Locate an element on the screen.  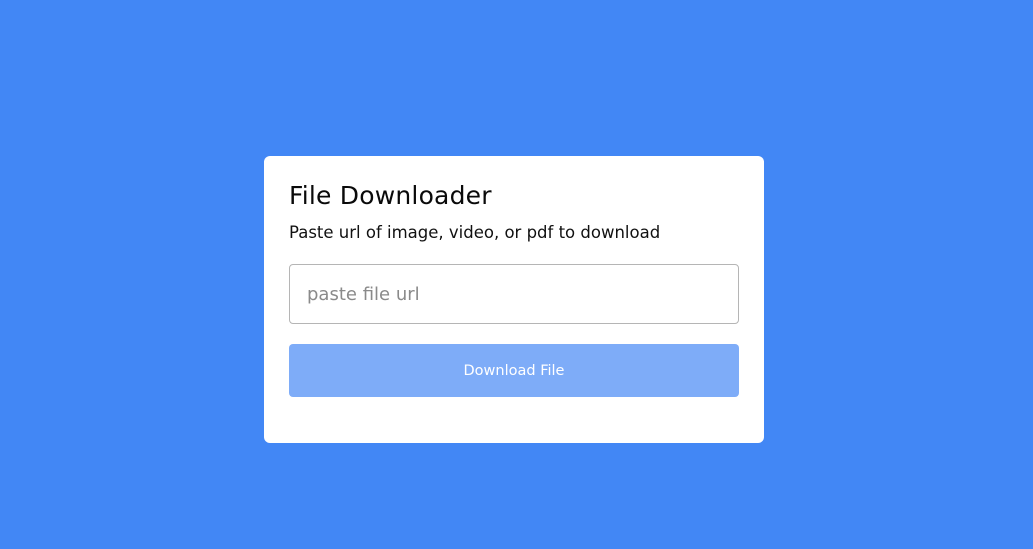
page-title: File Downloader is located at coordinates (390, 195).